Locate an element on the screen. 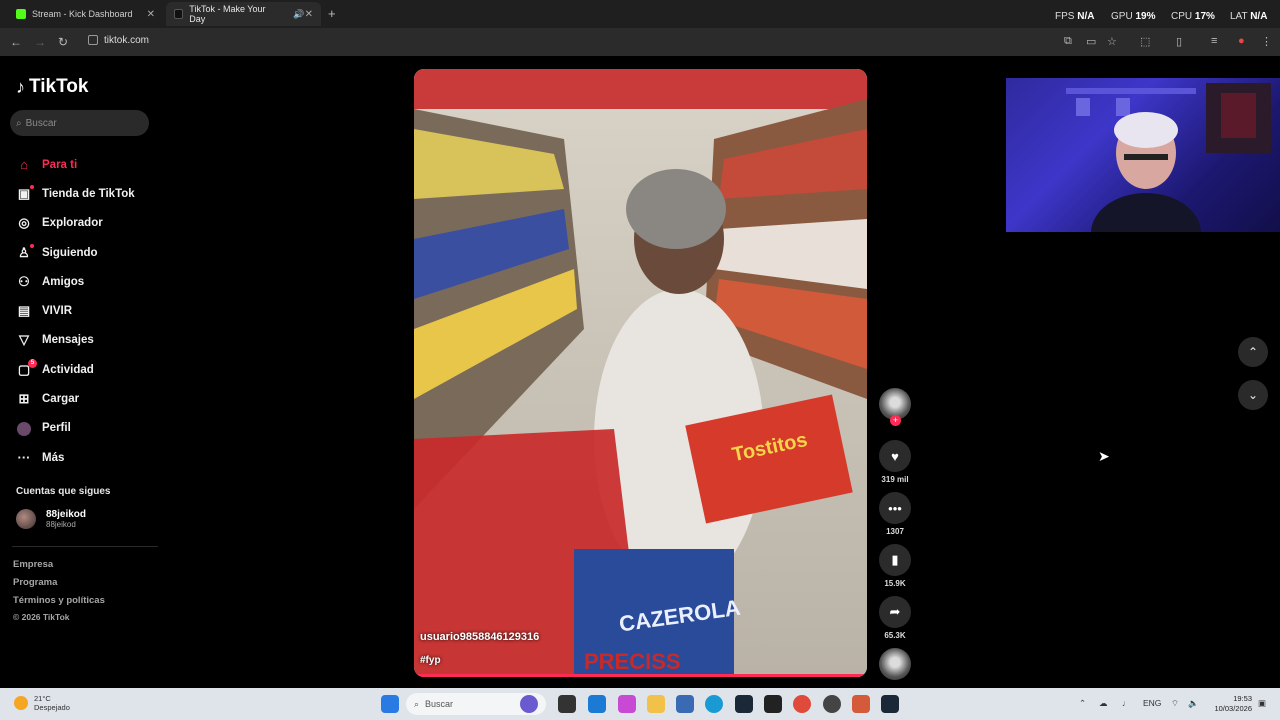  tiktok-icon is located at coordinates (179, 14).